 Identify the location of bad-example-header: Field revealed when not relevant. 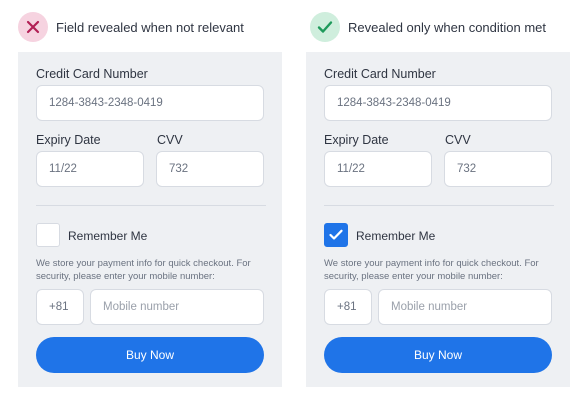
(131, 27).